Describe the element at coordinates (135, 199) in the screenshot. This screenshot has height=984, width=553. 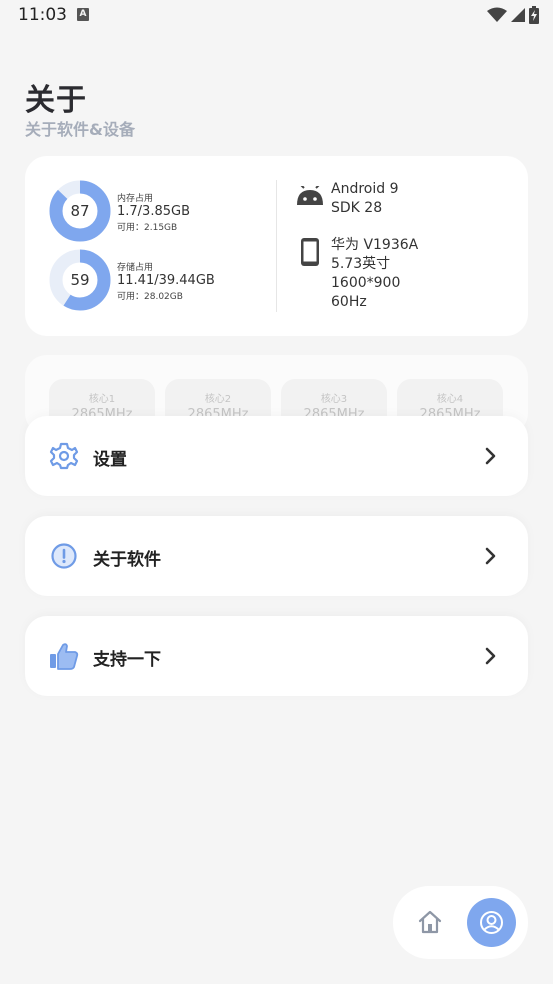
I see `memory-label: 内存占用` at that location.